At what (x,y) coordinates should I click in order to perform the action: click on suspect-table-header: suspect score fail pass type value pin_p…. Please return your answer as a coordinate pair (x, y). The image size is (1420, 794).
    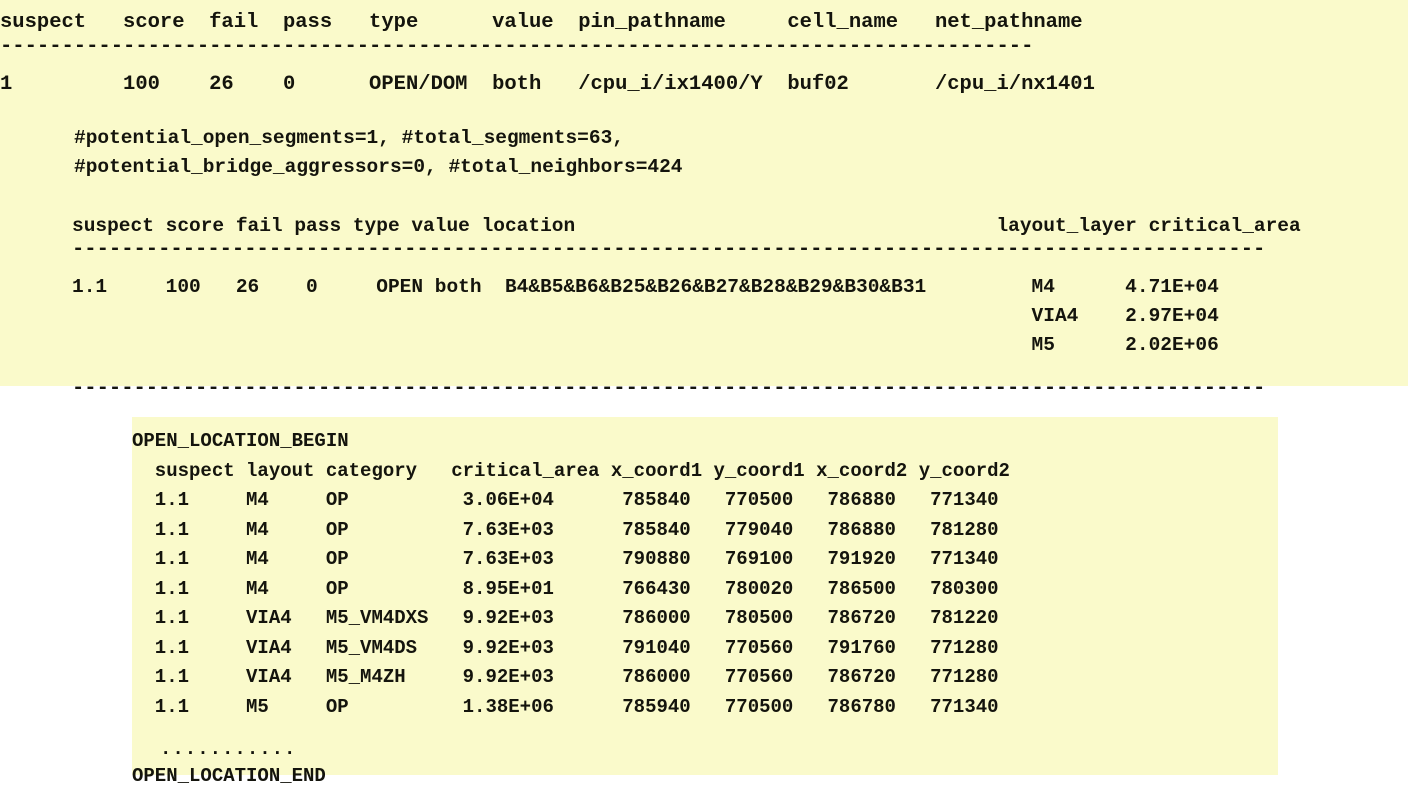
    Looking at the image, I should click on (541, 22).